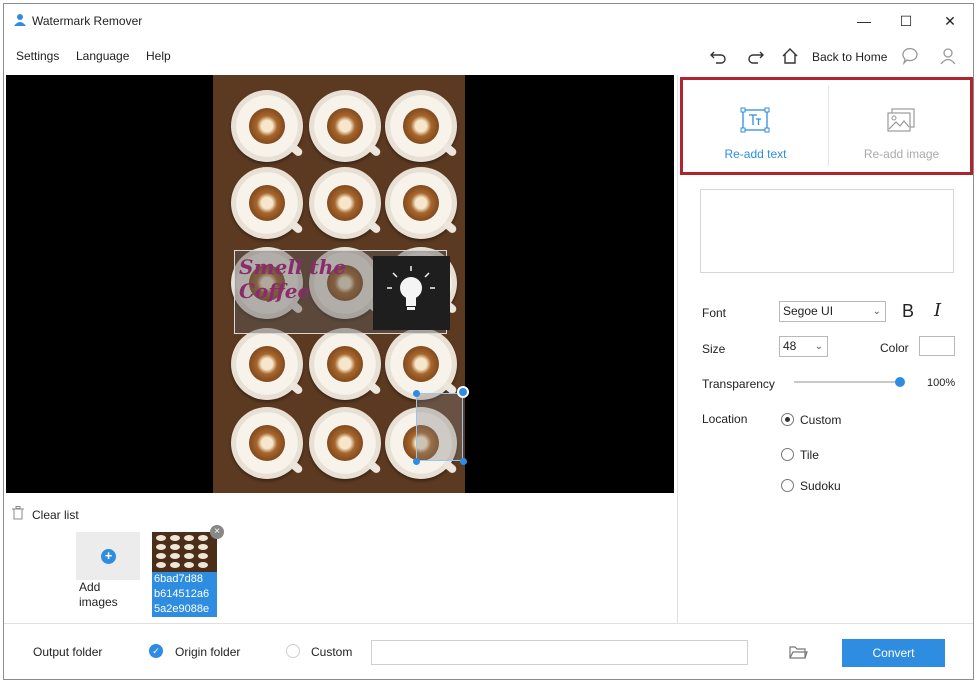  I want to click on location-tile-radio, so click(787, 454).